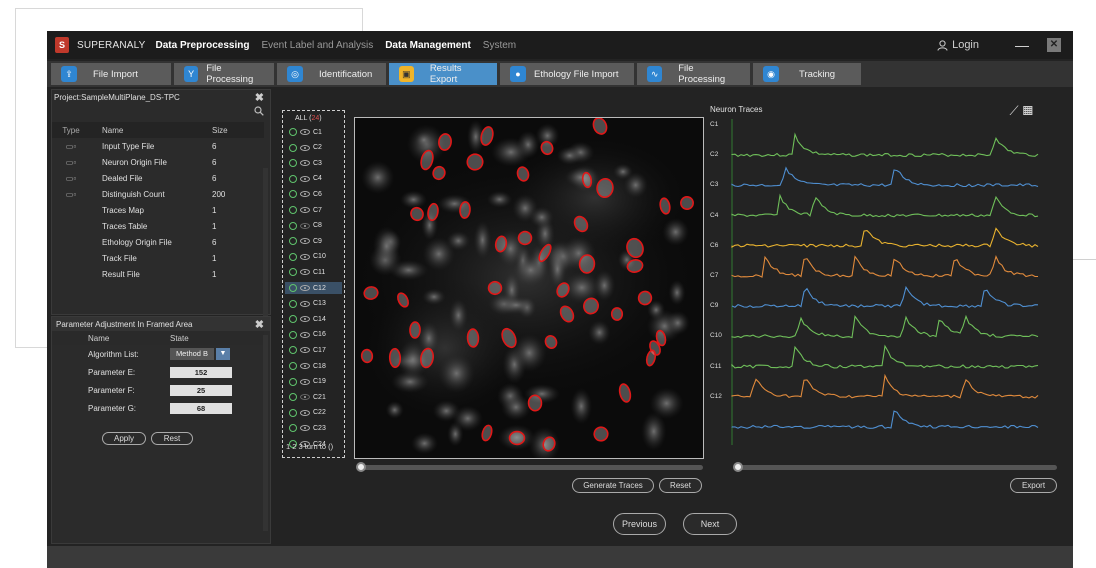  What do you see at coordinates (639, 524) in the screenshot?
I see `previous-button: Previous` at bounding box center [639, 524].